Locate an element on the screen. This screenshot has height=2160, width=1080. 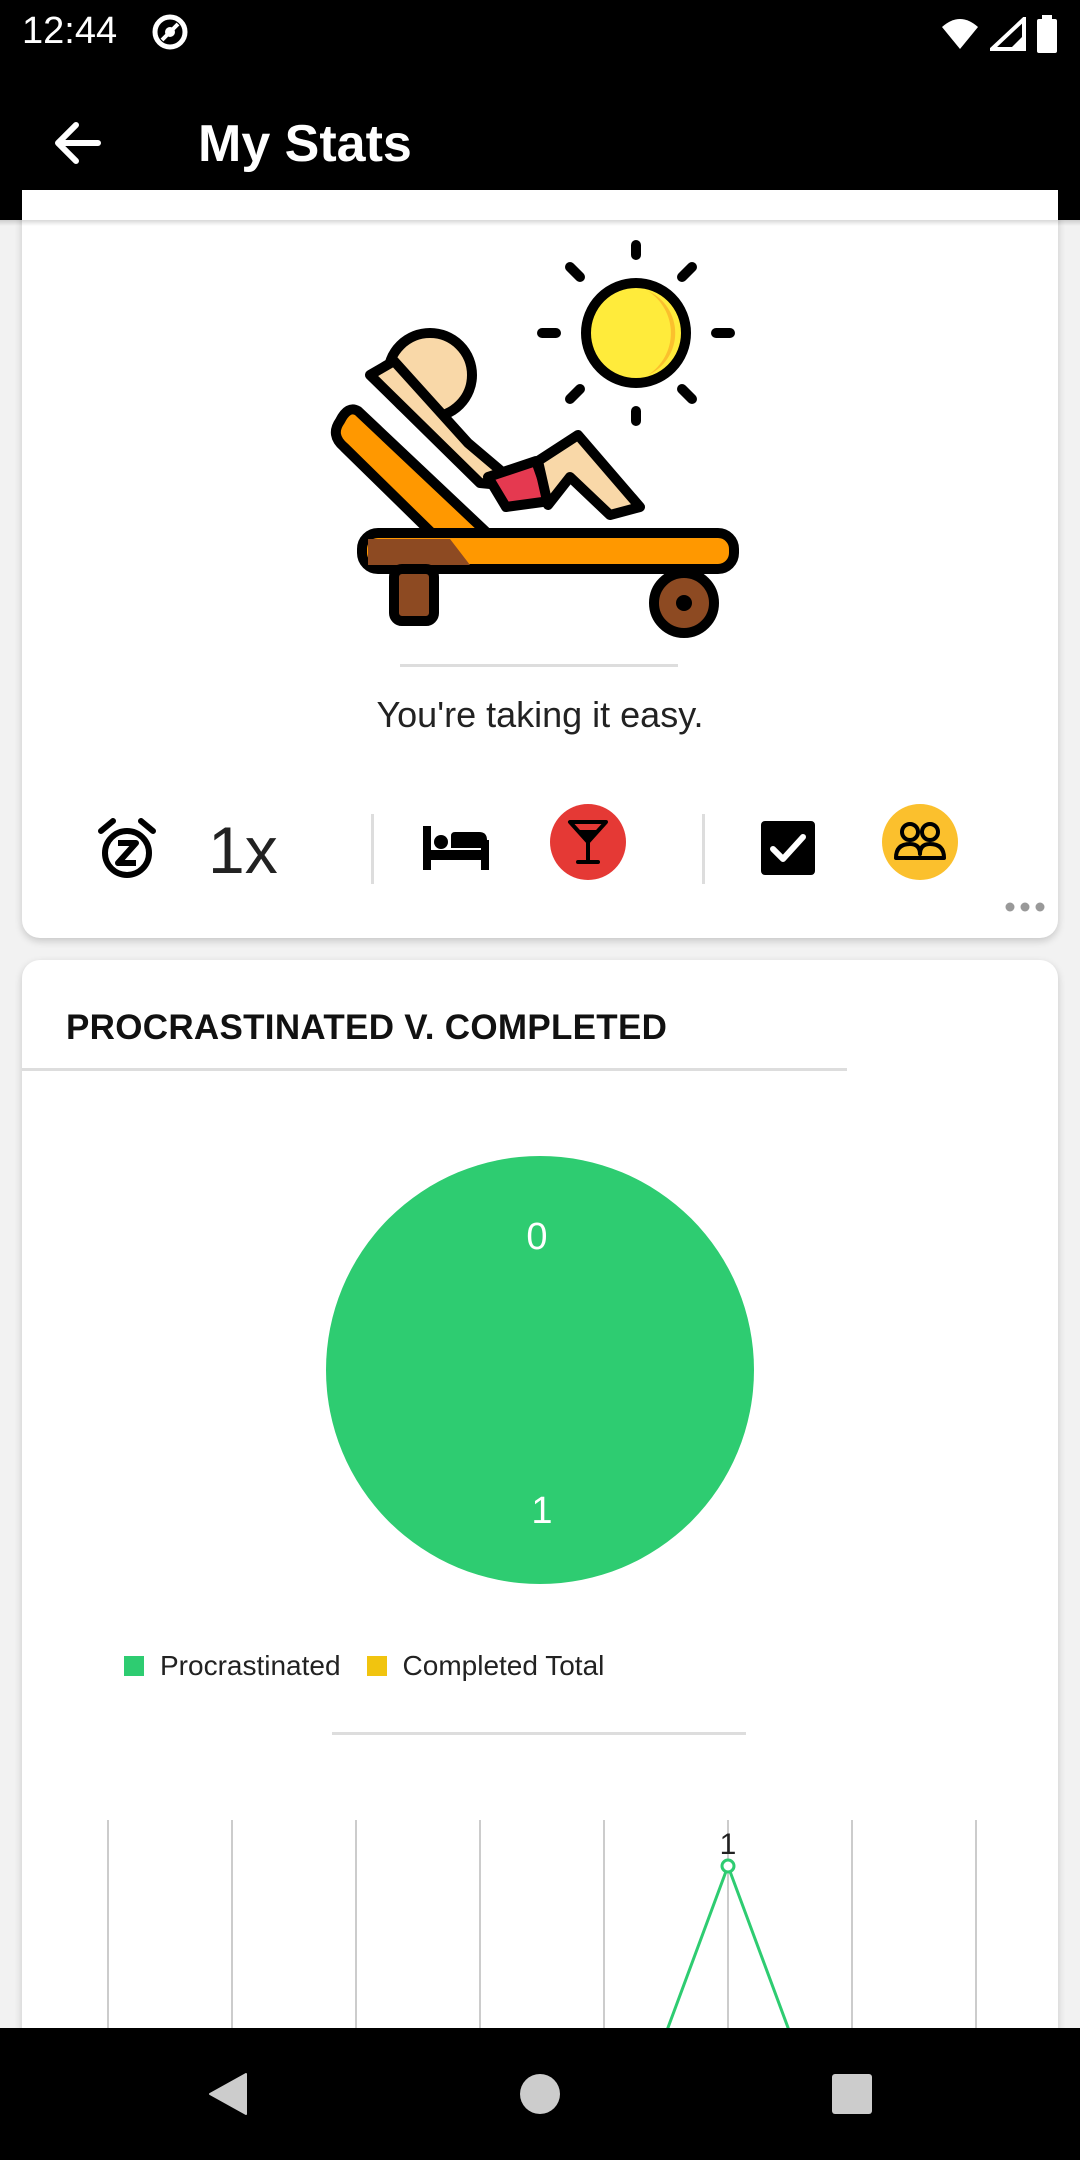
nav-home-button is located at coordinates (540, 2094).